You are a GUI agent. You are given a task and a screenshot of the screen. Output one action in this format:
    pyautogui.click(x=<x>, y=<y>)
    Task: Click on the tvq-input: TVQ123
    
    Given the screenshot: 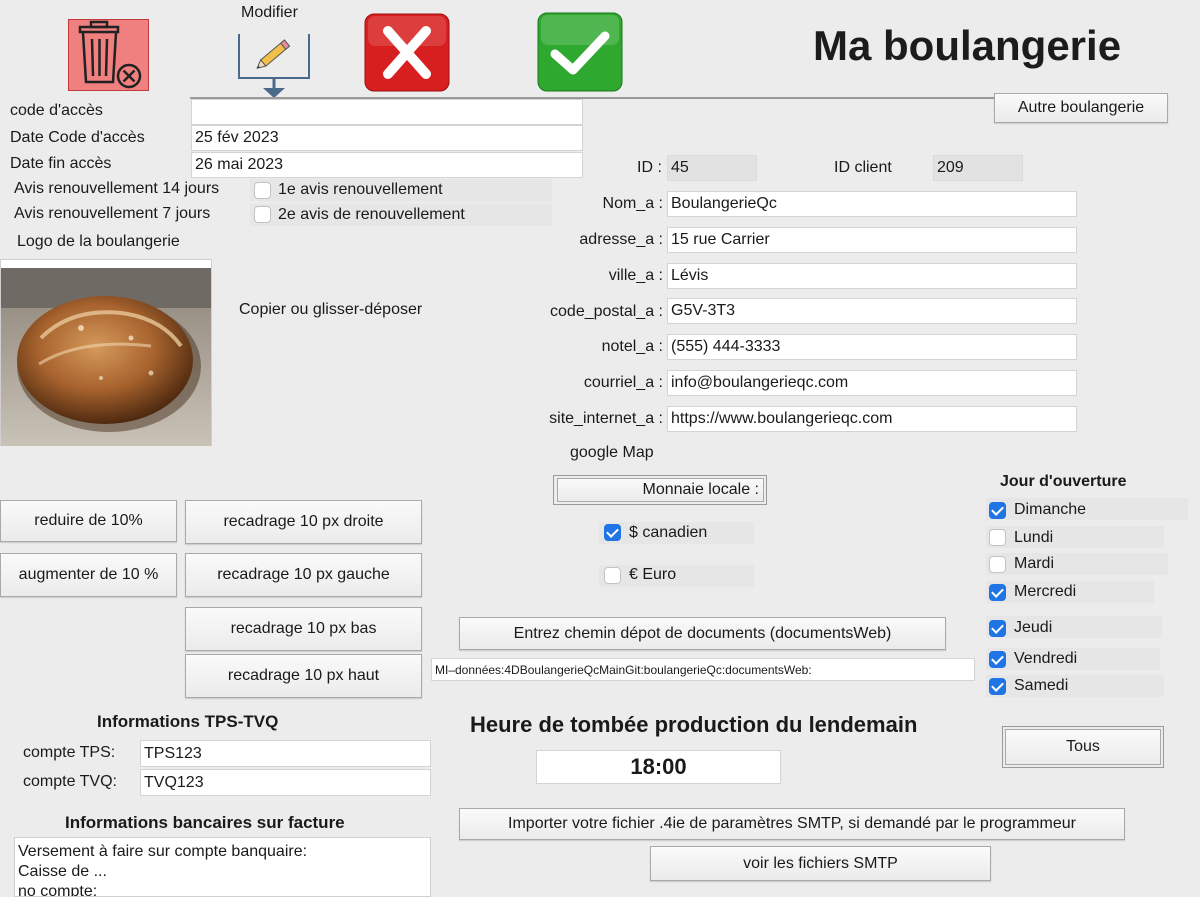 What is the action you would take?
    pyautogui.click(x=285, y=782)
    